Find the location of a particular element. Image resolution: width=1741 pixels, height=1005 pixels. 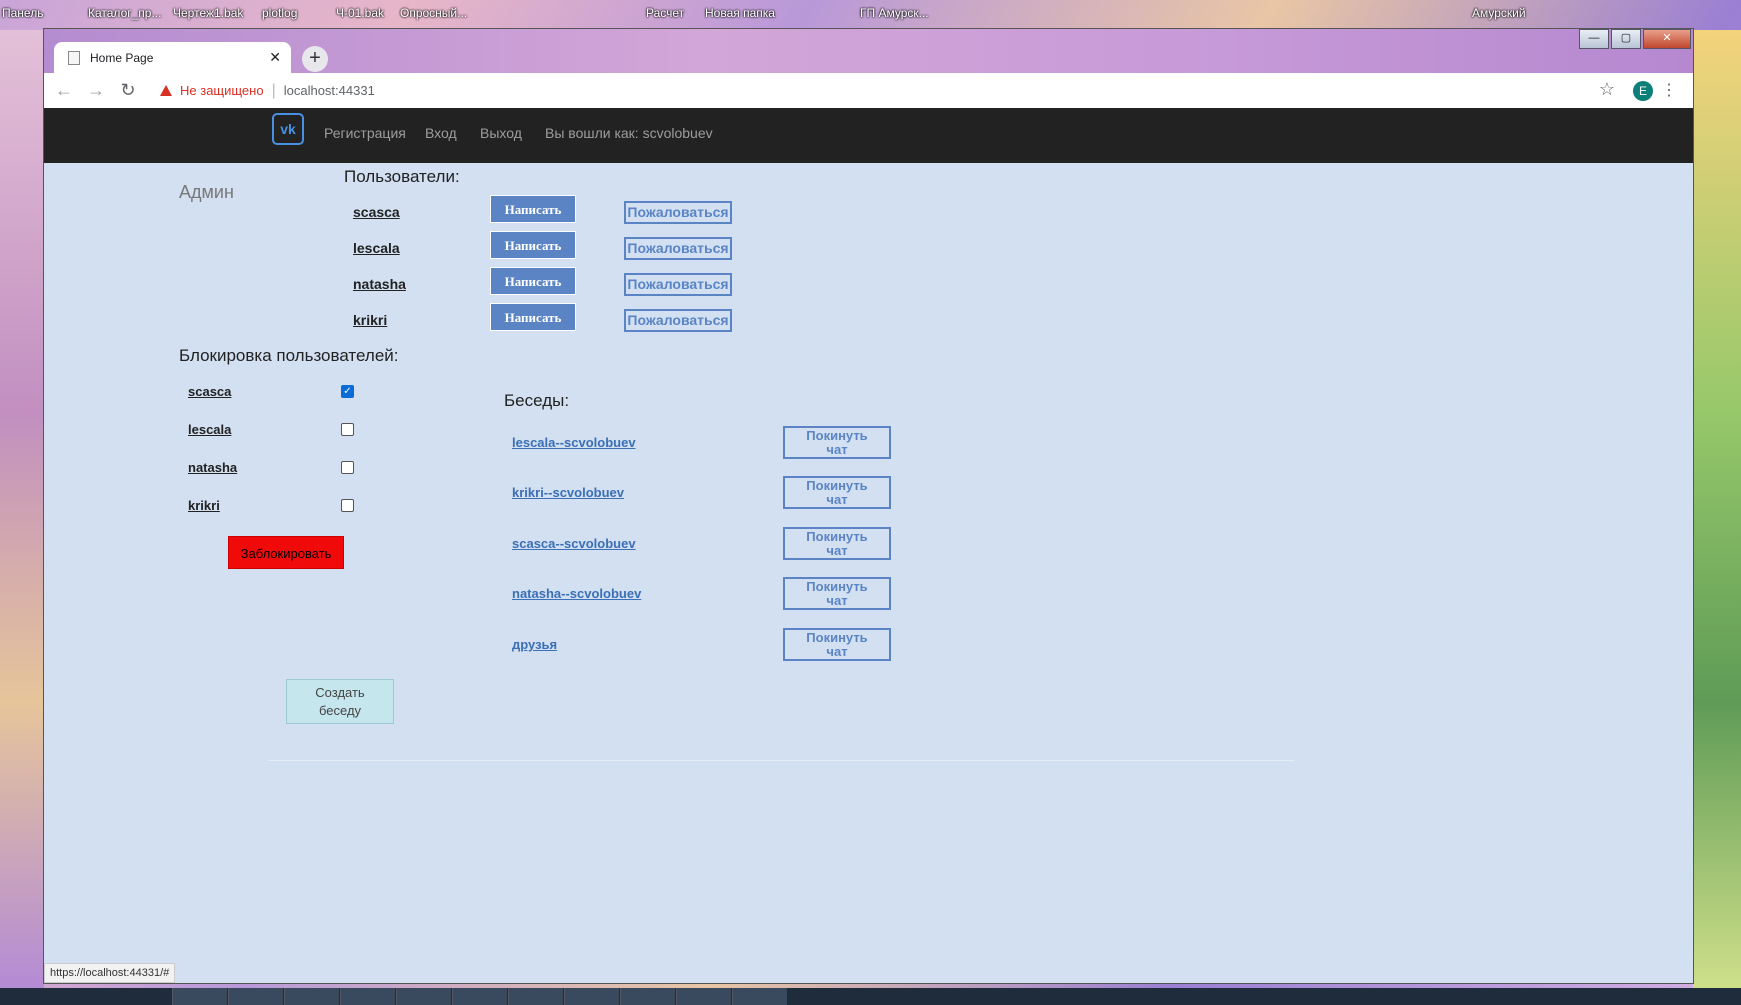

back-arrow-icon: ← is located at coordinates (64, 90).